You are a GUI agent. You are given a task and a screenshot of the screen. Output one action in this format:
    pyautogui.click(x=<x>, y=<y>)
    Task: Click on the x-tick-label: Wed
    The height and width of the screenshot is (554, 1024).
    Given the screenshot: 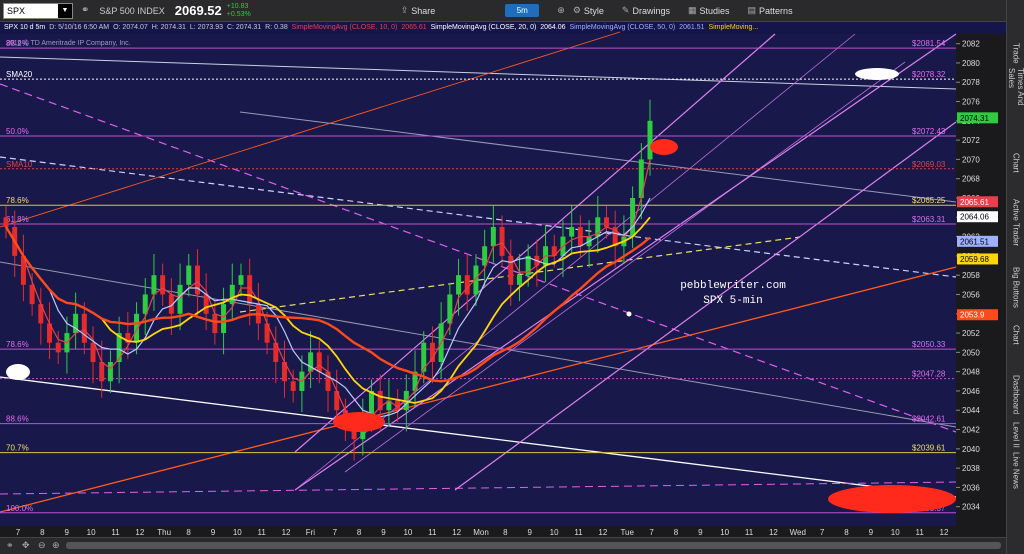 What is the action you would take?
    pyautogui.click(x=798, y=532)
    